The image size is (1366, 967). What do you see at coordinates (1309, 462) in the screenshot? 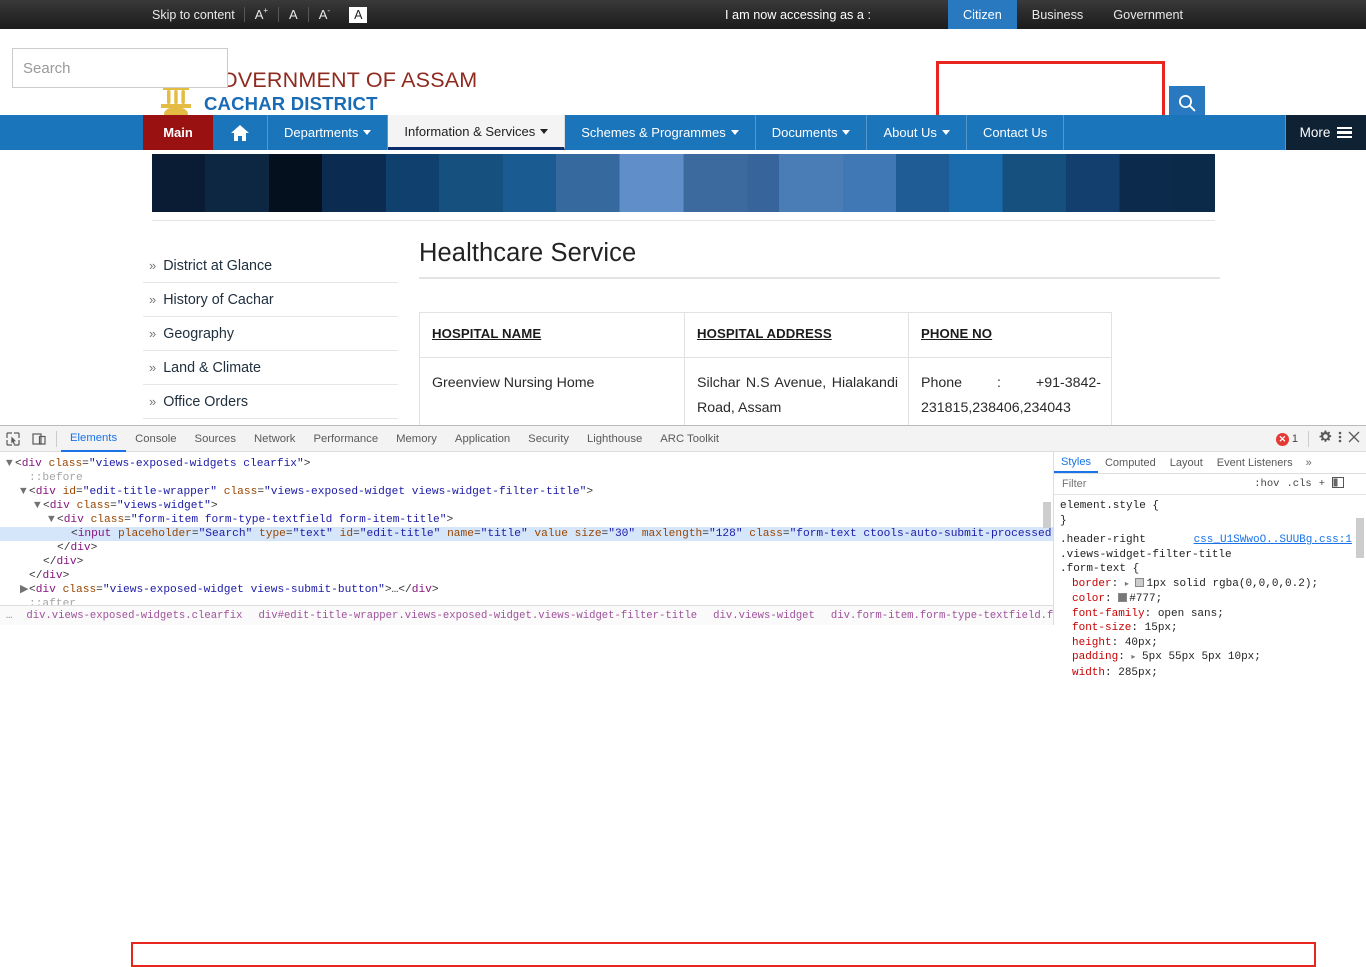
I see `styles-more-tabs-button: »` at bounding box center [1309, 462].